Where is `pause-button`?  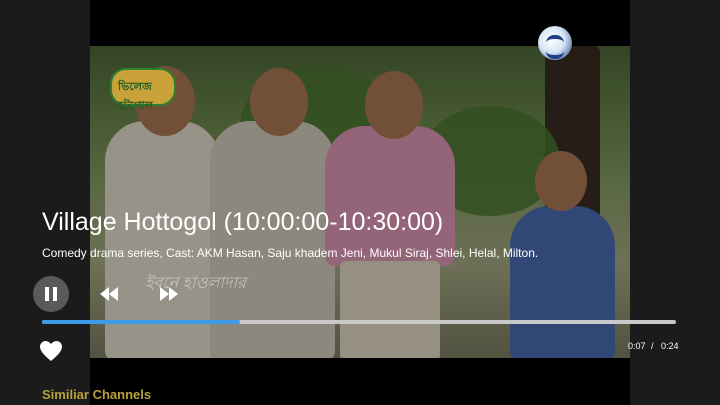 pause-button is located at coordinates (51, 294).